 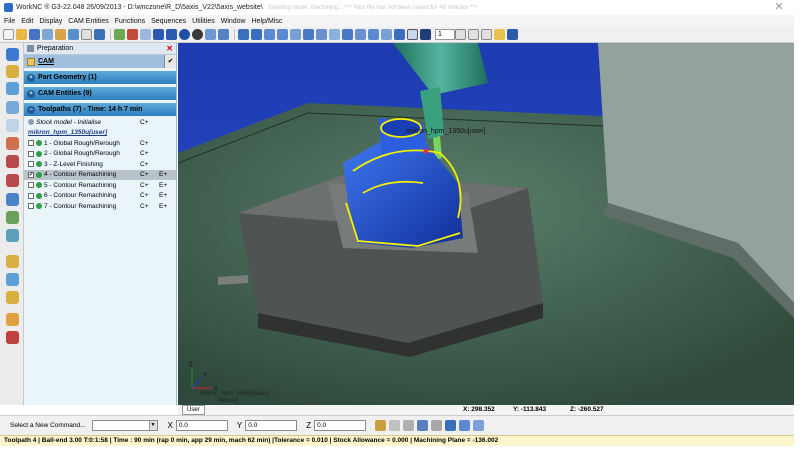 What do you see at coordinates (100, 164) in the screenshot?
I see `toolpath-row-3: 3 - Z-Level Finishing C+` at bounding box center [100, 164].